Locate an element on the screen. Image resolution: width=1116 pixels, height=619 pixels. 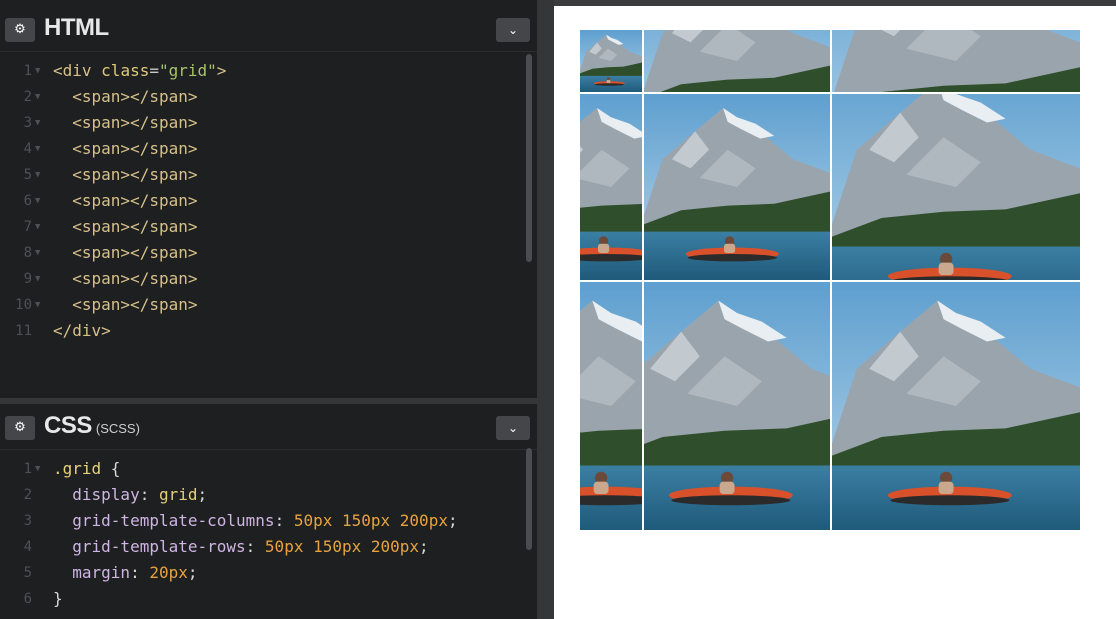
code-text: <div class="grid"> is located at coordinates (139, 71).